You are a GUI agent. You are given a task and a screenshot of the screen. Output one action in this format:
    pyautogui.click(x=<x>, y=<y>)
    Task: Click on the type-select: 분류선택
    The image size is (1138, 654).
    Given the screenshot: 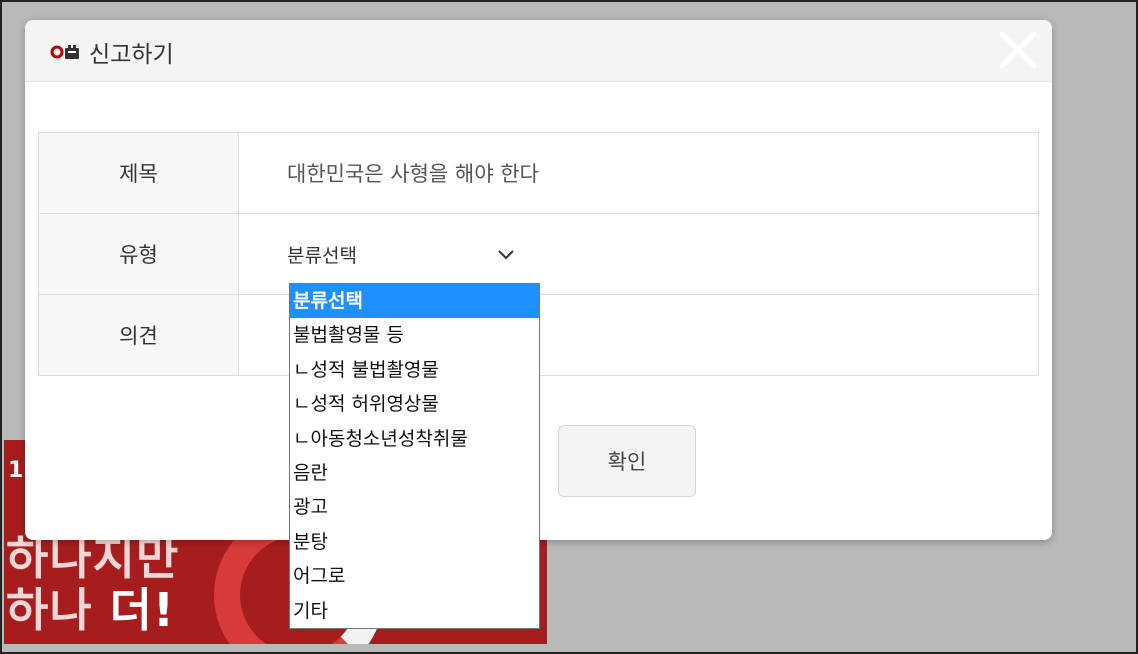 What is the action you would take?
    pyautogui.click(x=407, y=254)
    